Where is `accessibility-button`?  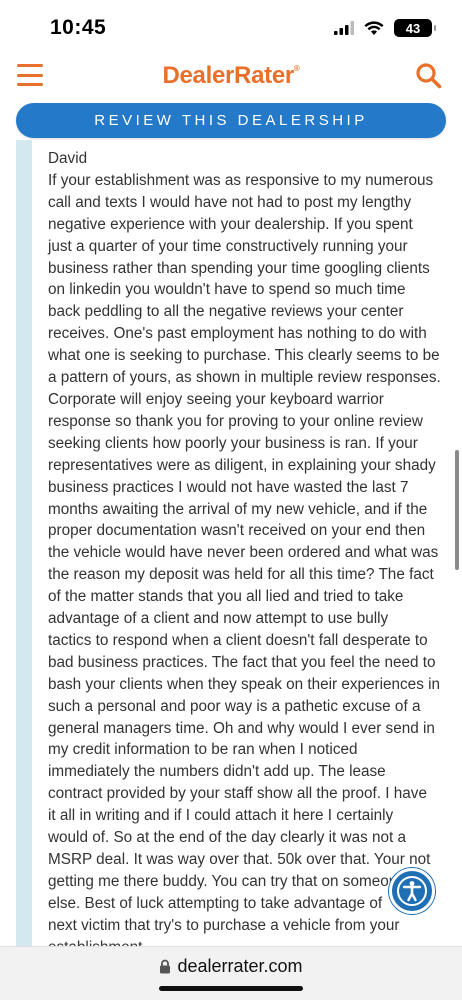
accessibility-button is located at coordinates (412, 891).